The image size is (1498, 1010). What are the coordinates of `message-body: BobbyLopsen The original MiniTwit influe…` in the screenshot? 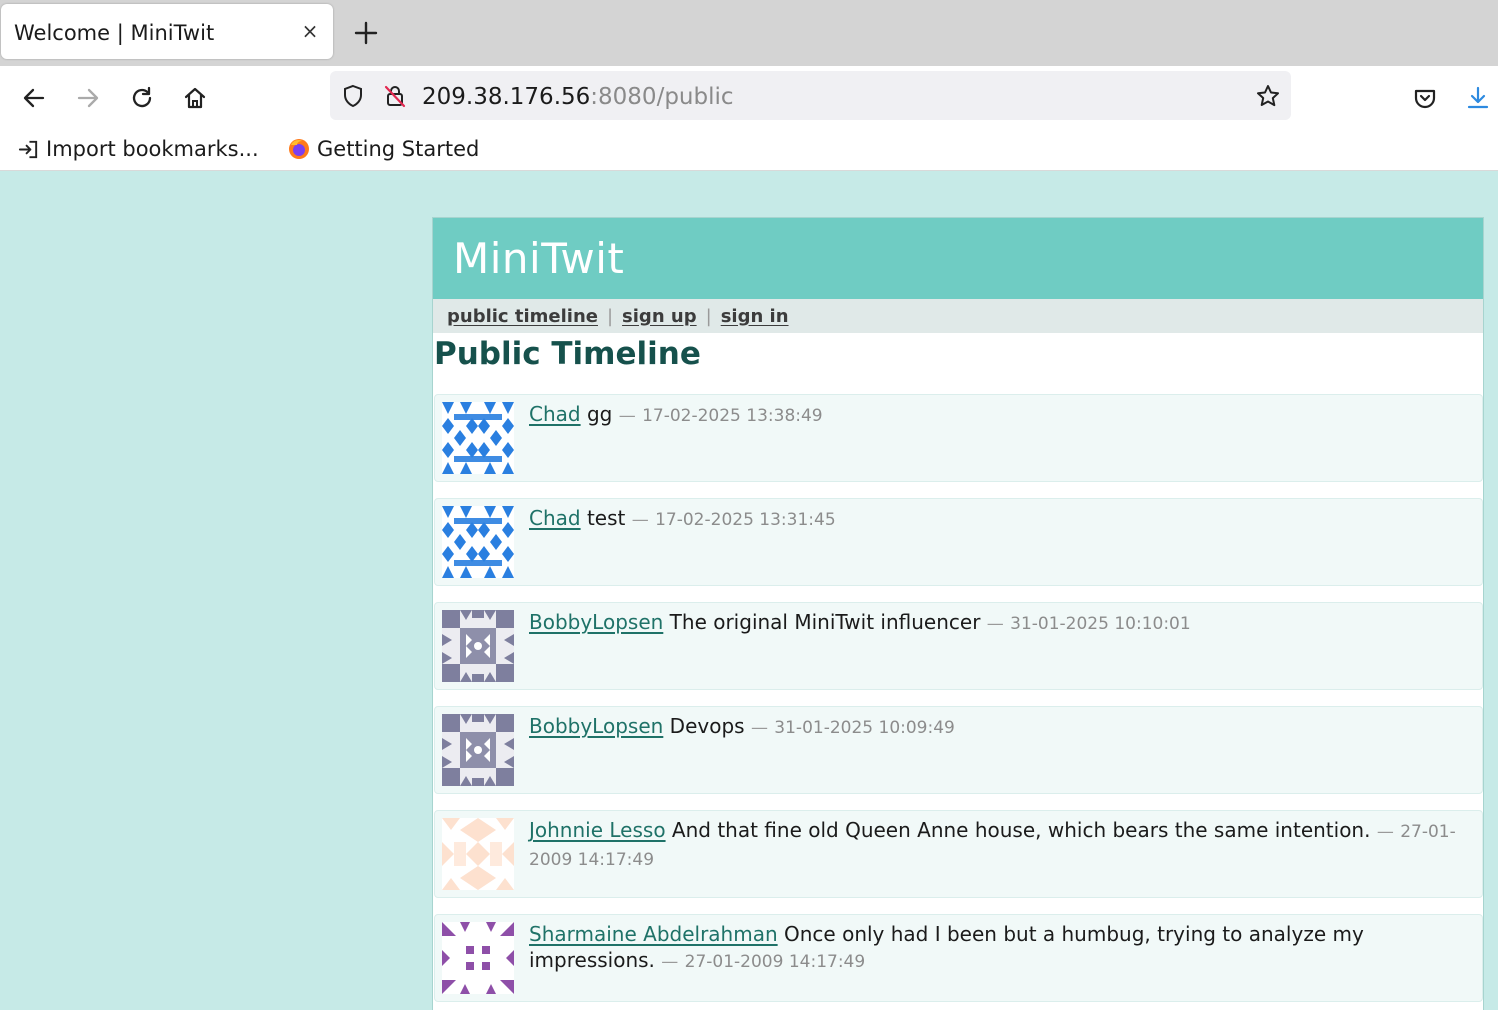 It's located at (995, 623).